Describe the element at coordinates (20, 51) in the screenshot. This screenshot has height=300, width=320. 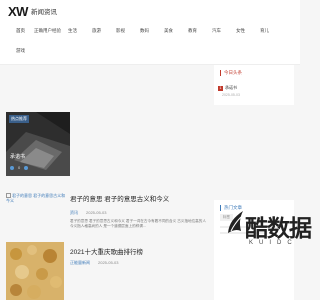
I see `nav-item-games: 游戏` at that location.